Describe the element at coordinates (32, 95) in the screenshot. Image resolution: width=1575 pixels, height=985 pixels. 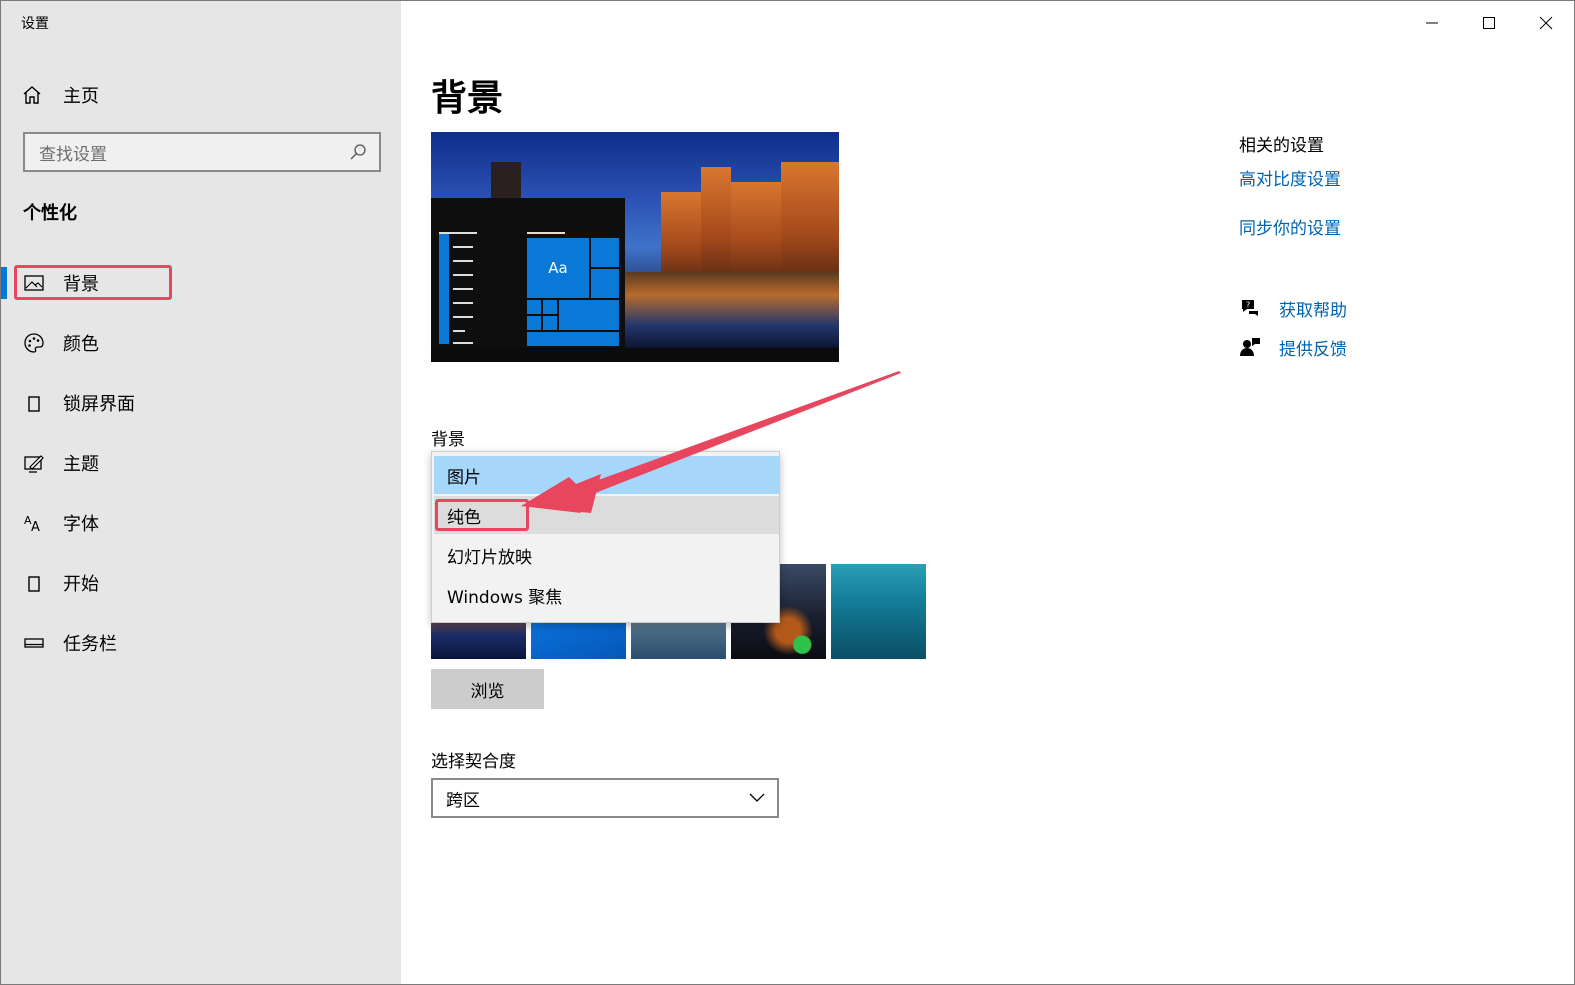
I see `home-icon` at that location.